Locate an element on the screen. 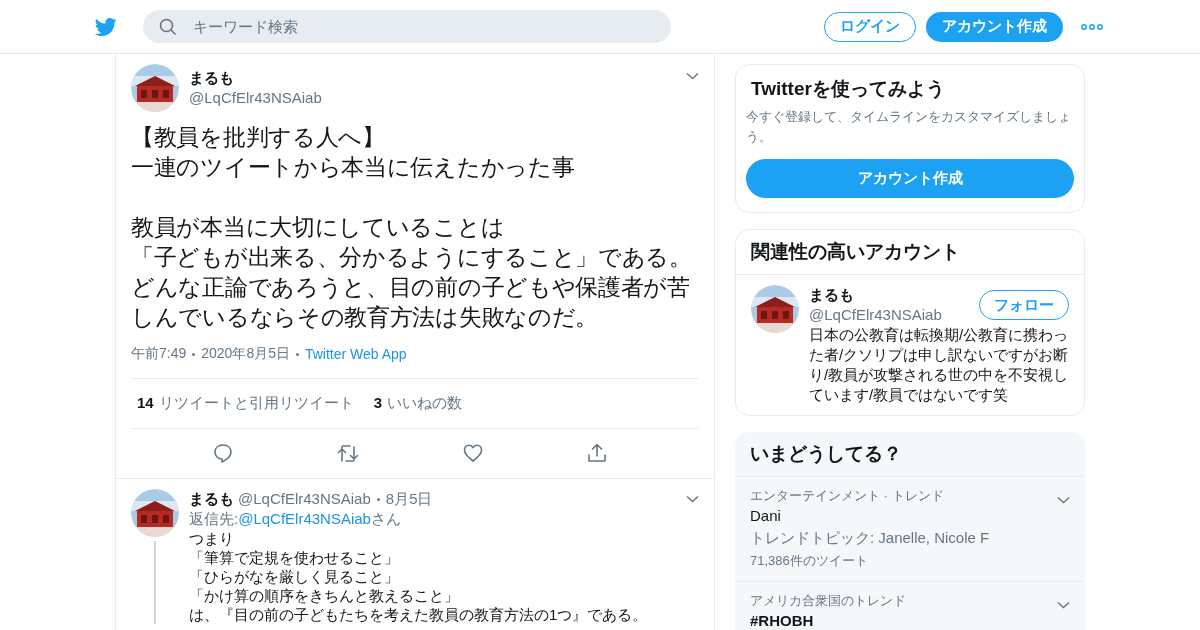 This screenshot has width=1200, height=630. stat-label: リツイートと引用リツイート is located at coordinates (256, 402).